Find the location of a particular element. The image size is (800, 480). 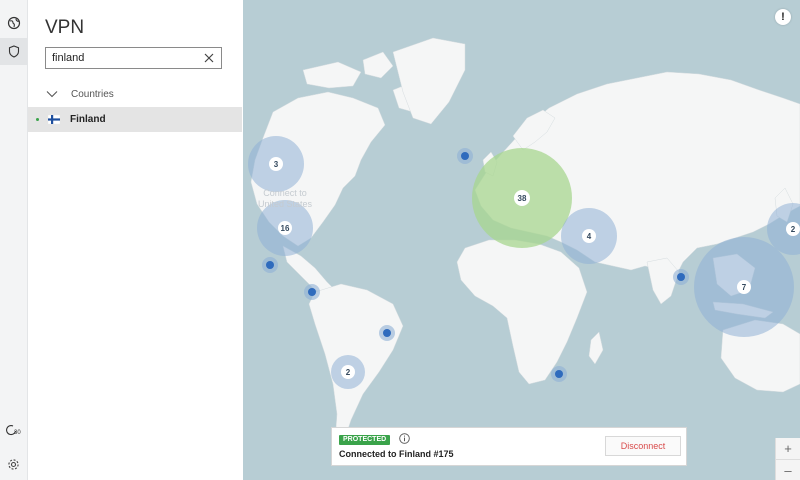

help-button: ! is located at coordinates (783, 17).